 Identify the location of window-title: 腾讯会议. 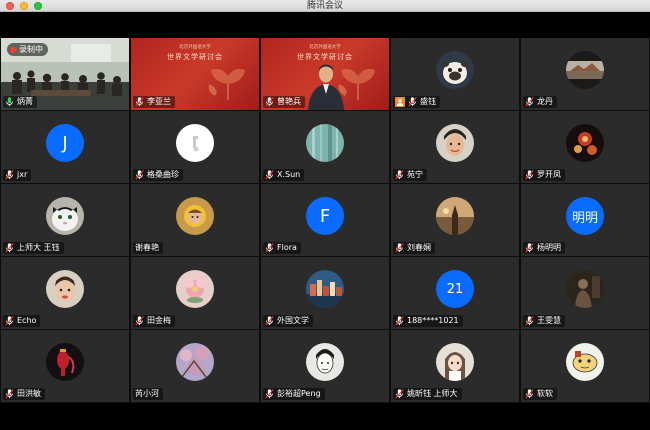
(324, 6).